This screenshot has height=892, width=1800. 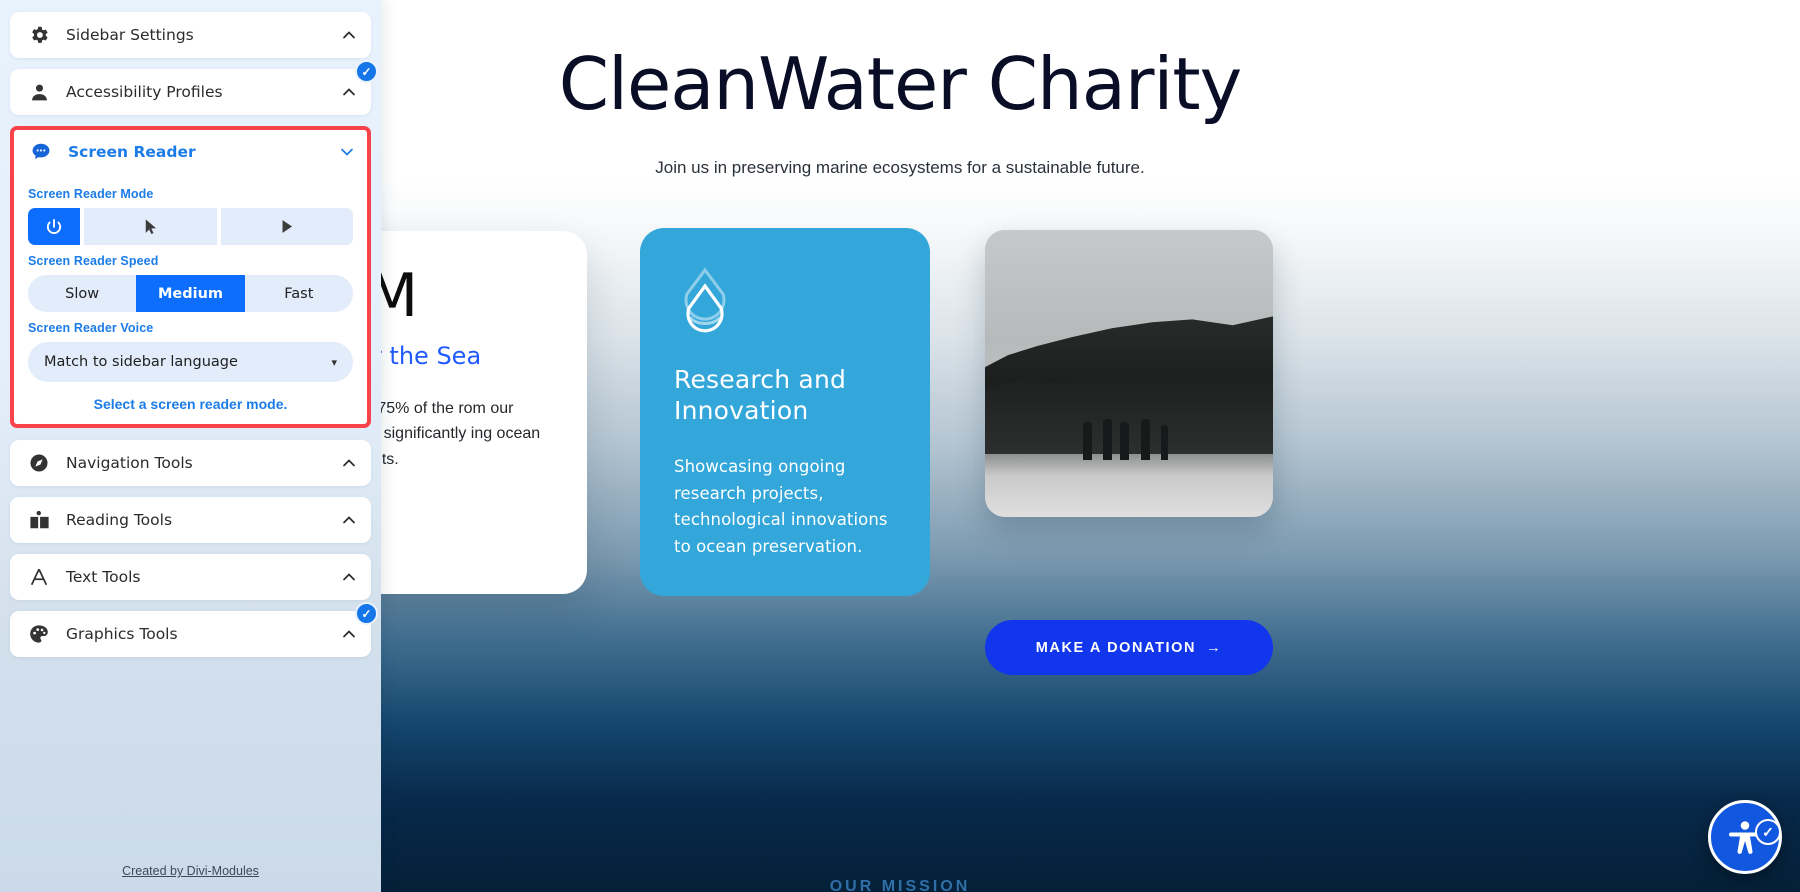 What do you see at coordinates (1768, 832) in the screenshot?
I see `widget-check-badge: ✓` at bounding box center [1768, 832].